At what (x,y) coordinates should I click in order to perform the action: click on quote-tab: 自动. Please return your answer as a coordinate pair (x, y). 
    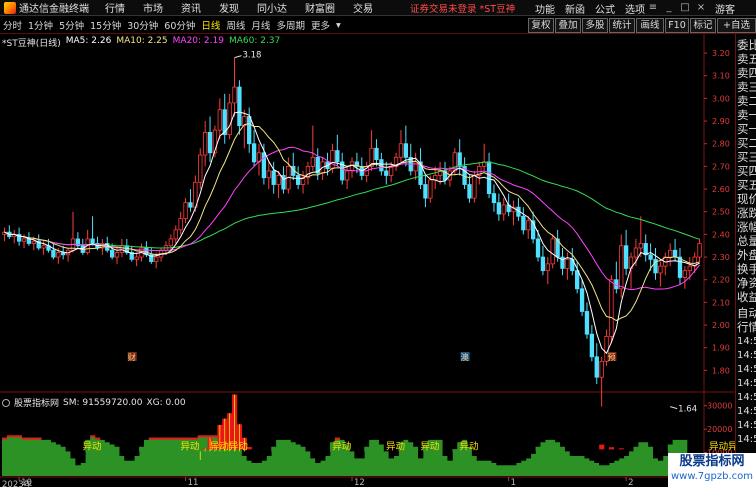
    Looking at the image, I should click on (746, 313).